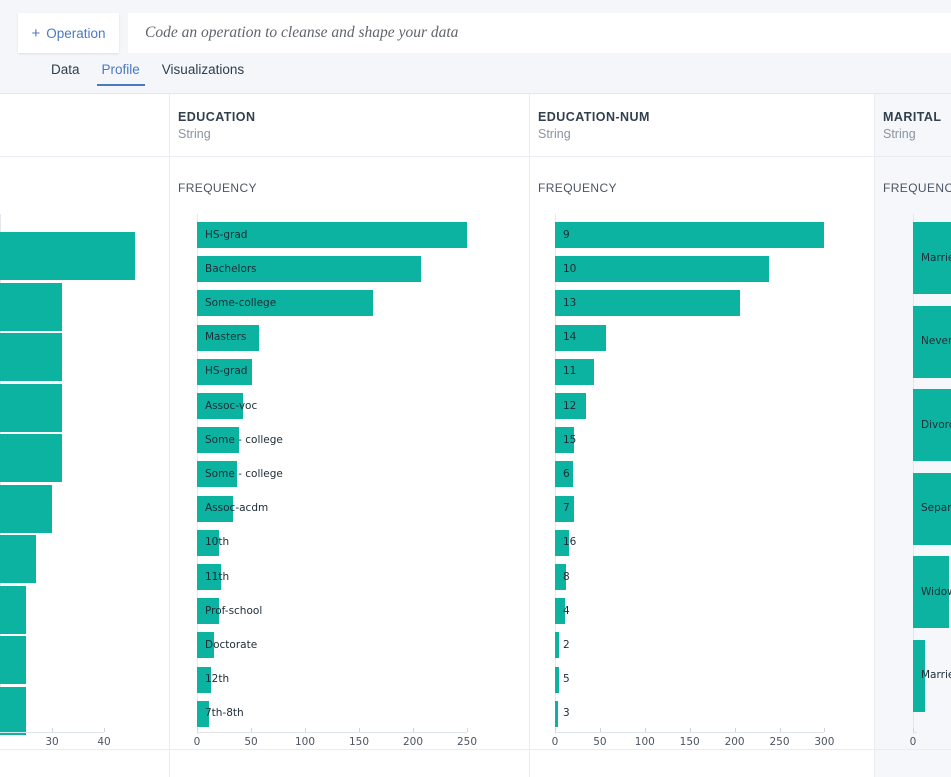  What do you see at coordinates (349, 125) in the screenshot?
I see `column-header-education: EDUCATION String` at bounding box center [349, 125].